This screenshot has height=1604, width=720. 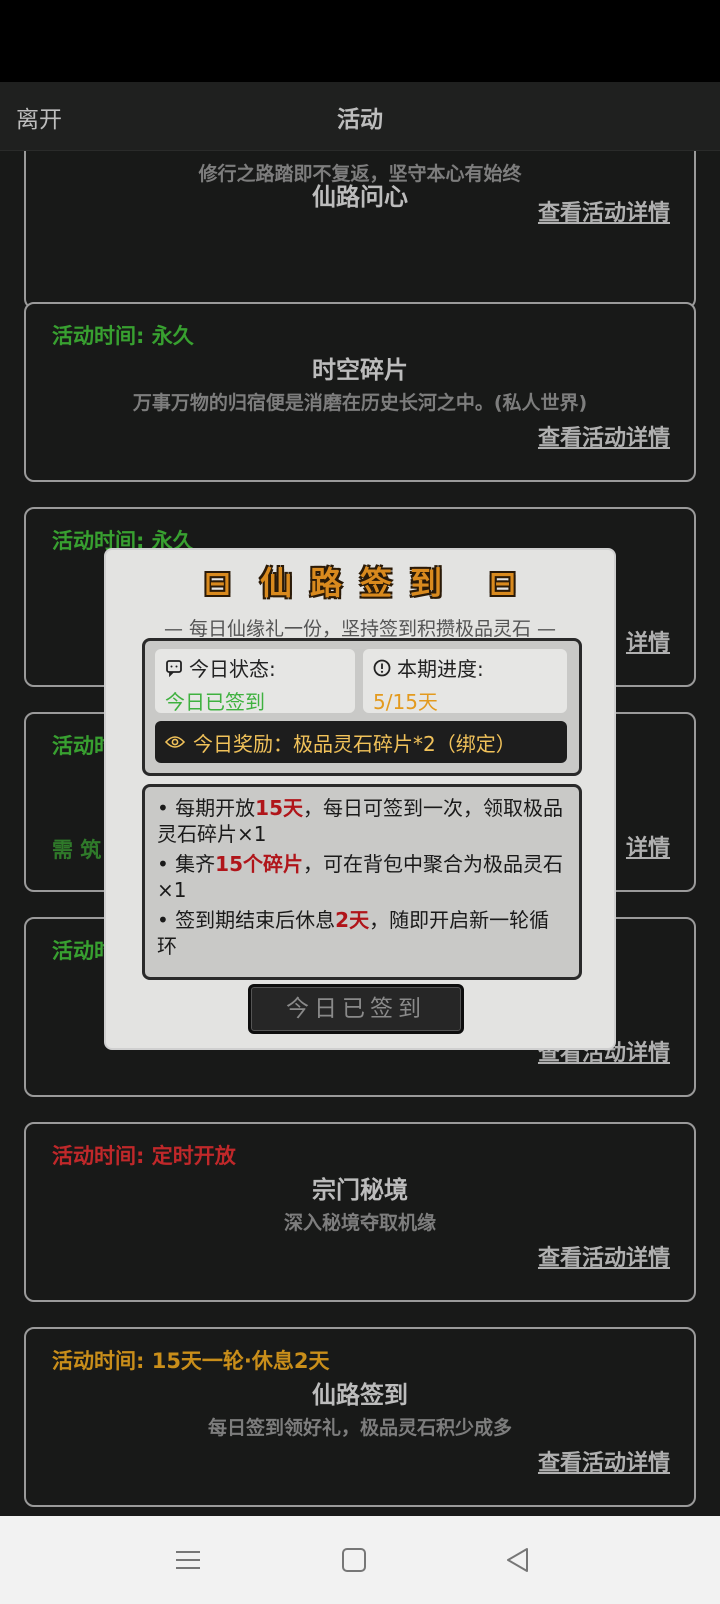 What do you see at coordinates (353, 933) in the screenshot?
I see `rule-item: • 签到期结束后休息2天，随即开启新一轮循环` at bounding box center [353, 933].